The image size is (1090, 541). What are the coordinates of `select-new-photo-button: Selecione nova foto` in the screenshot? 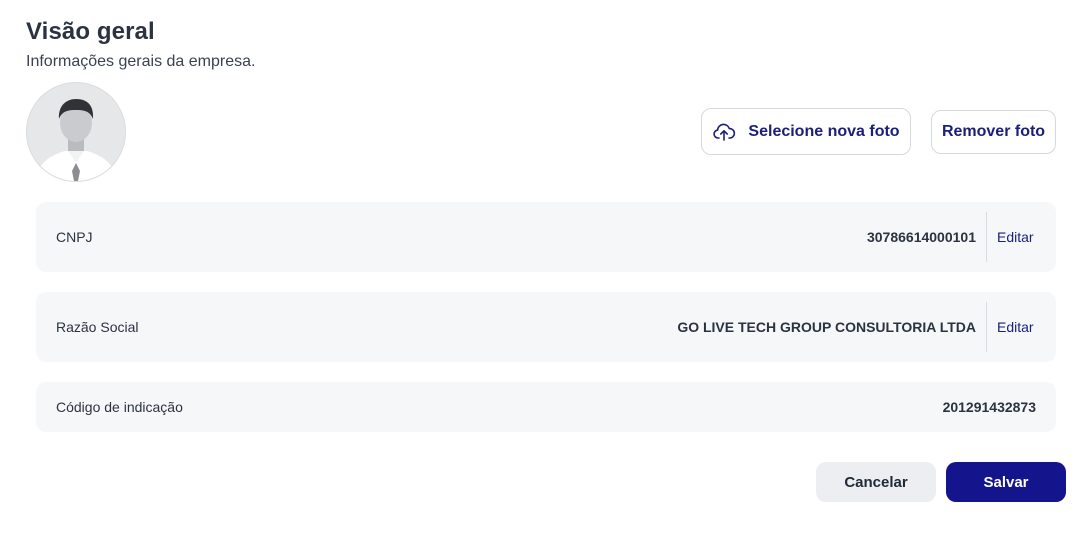 It's located at (806, 131).